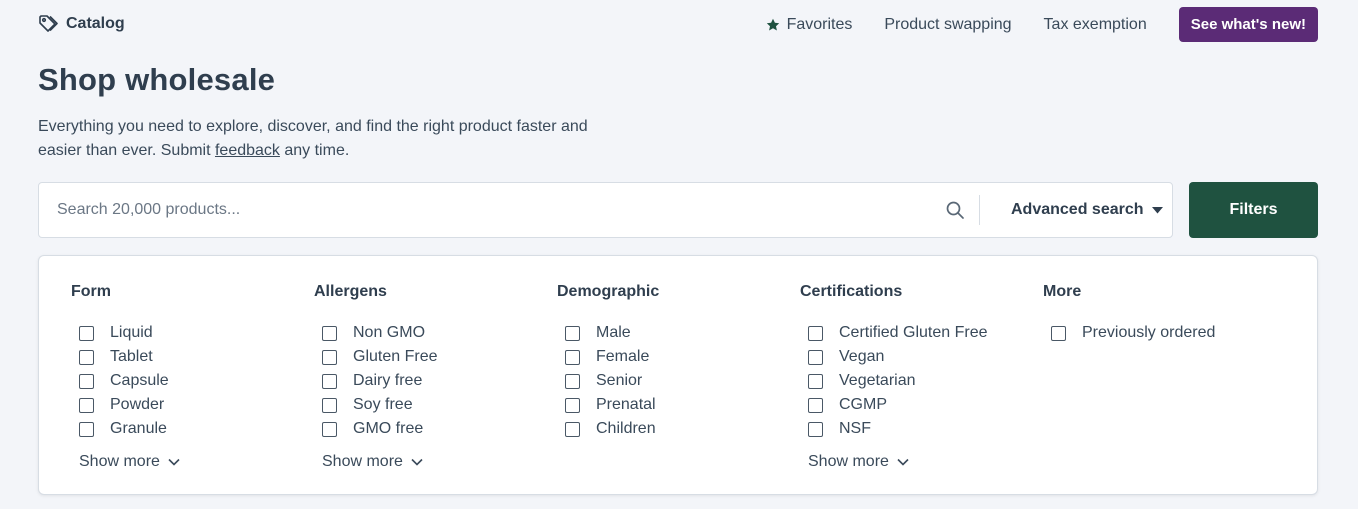 The image size is (1358, 509). What do you see at coordinates (612, 429) in the screenshot?
I see `filter-option: Children` at bounding box center [612, 429].